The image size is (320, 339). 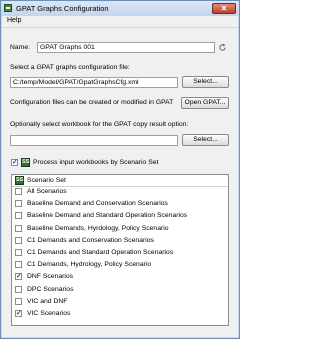 What do you see at coordinates (14, 20) in the screenshot?
I see `menu-help: Help` at bounding box center [14, 20].